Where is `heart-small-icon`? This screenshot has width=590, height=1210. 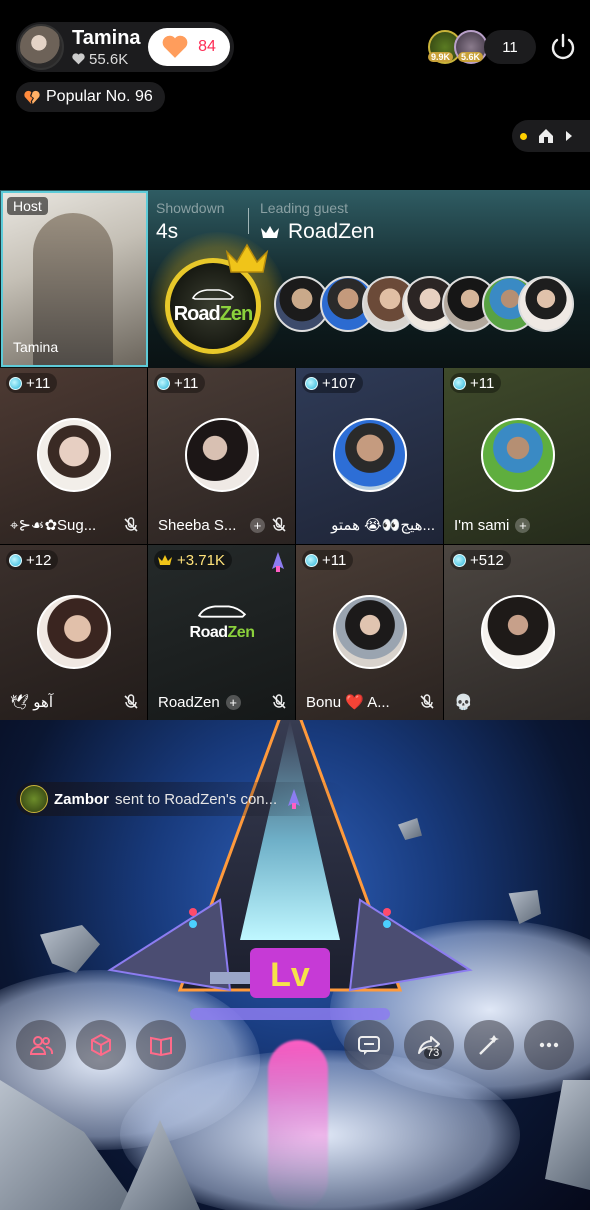
heart-small-icon is located at coordinates (78, 59).